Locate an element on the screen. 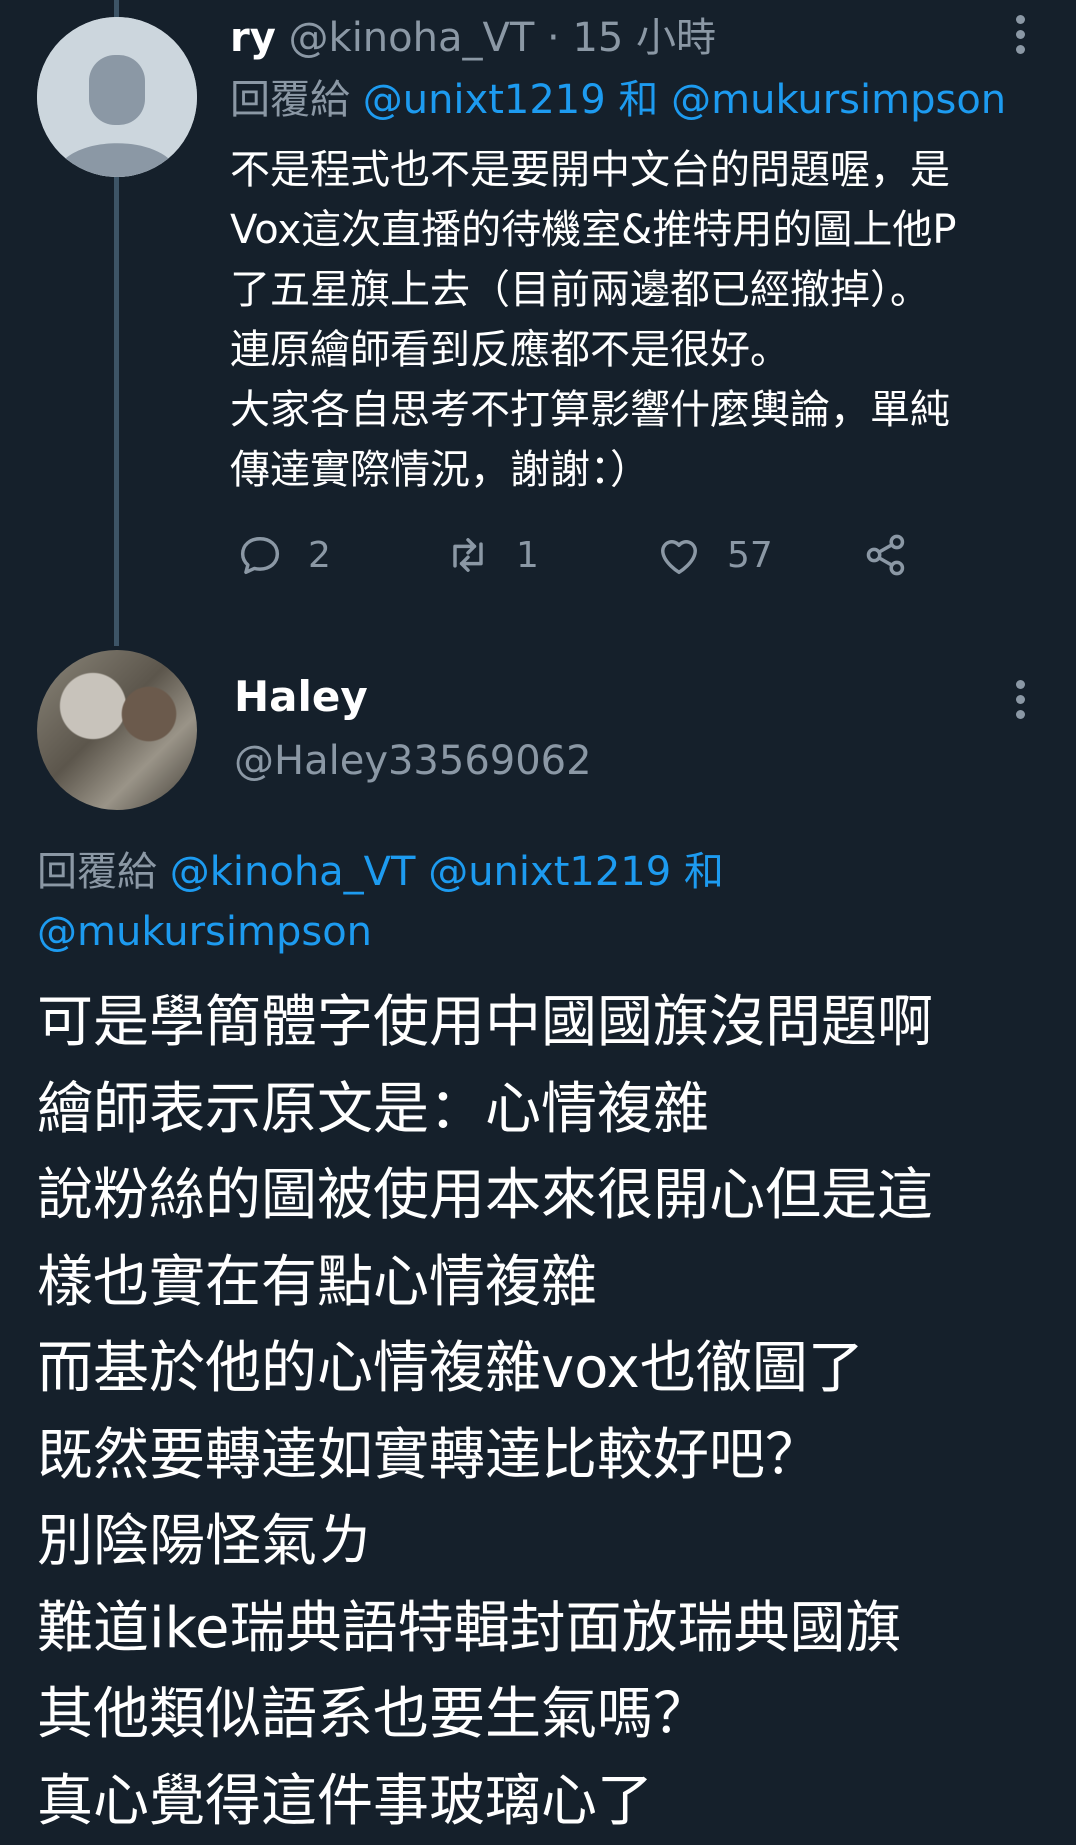  reply-button: 2 is located at coordinates (282, 555).